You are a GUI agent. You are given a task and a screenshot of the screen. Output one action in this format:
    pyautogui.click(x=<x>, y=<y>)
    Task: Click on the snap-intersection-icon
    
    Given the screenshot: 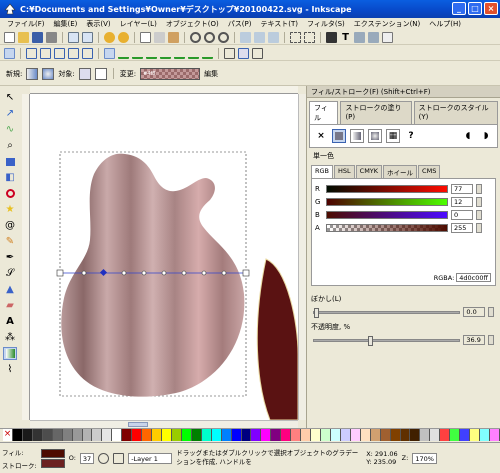 What is the action you would take?
    pyautogui.click(x=137, y=53)
    